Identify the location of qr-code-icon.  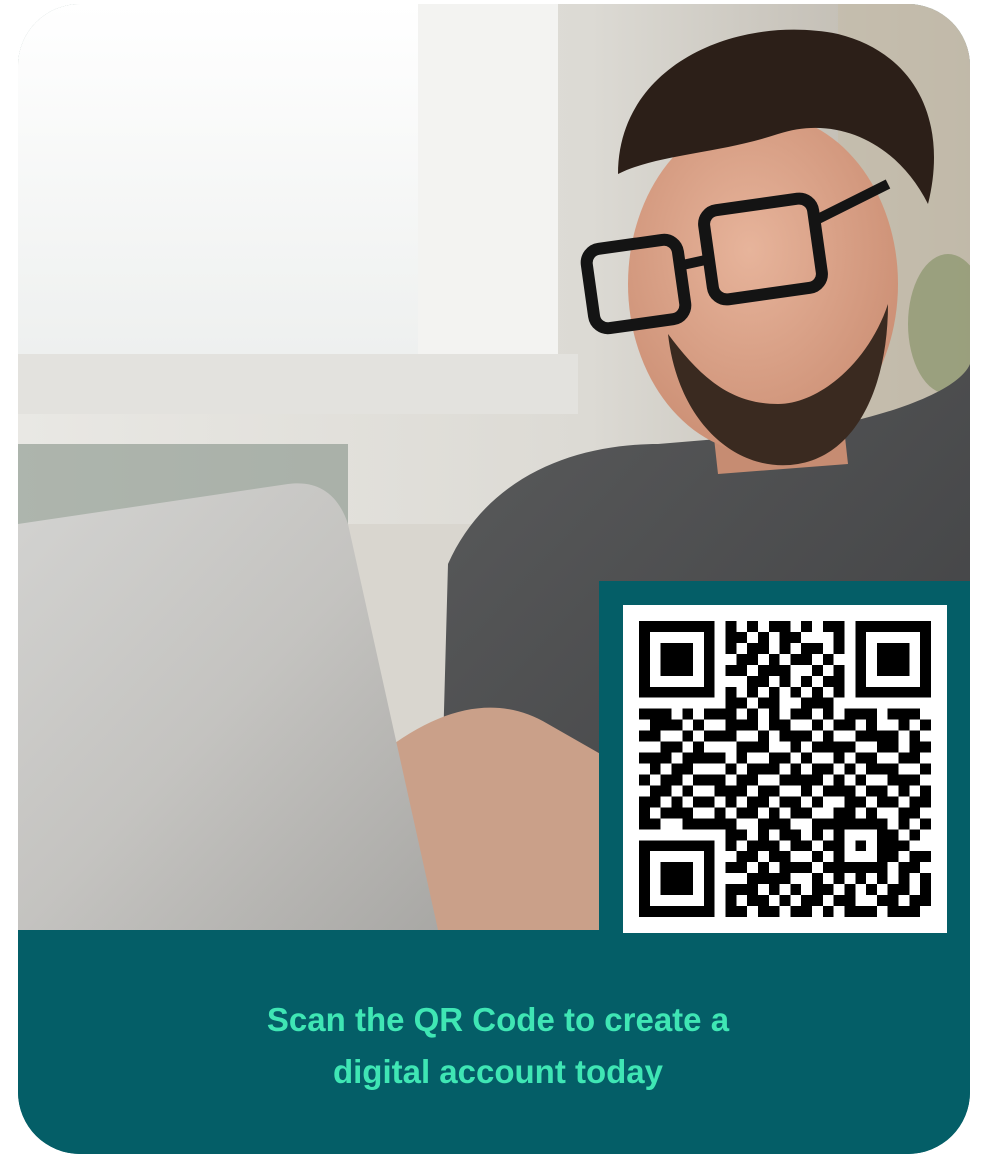
(785, 769).